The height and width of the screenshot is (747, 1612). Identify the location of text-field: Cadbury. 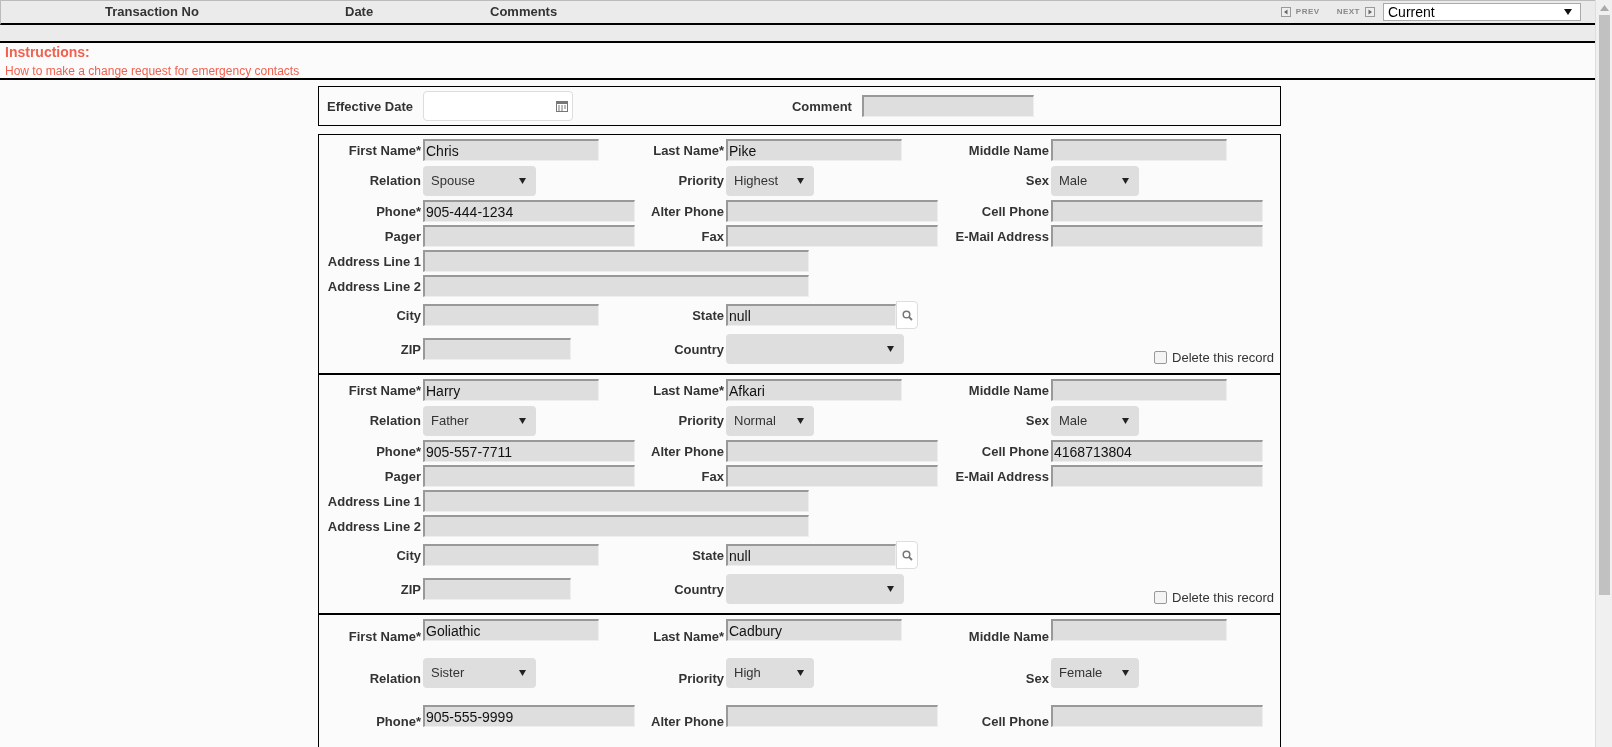
(814, 630).